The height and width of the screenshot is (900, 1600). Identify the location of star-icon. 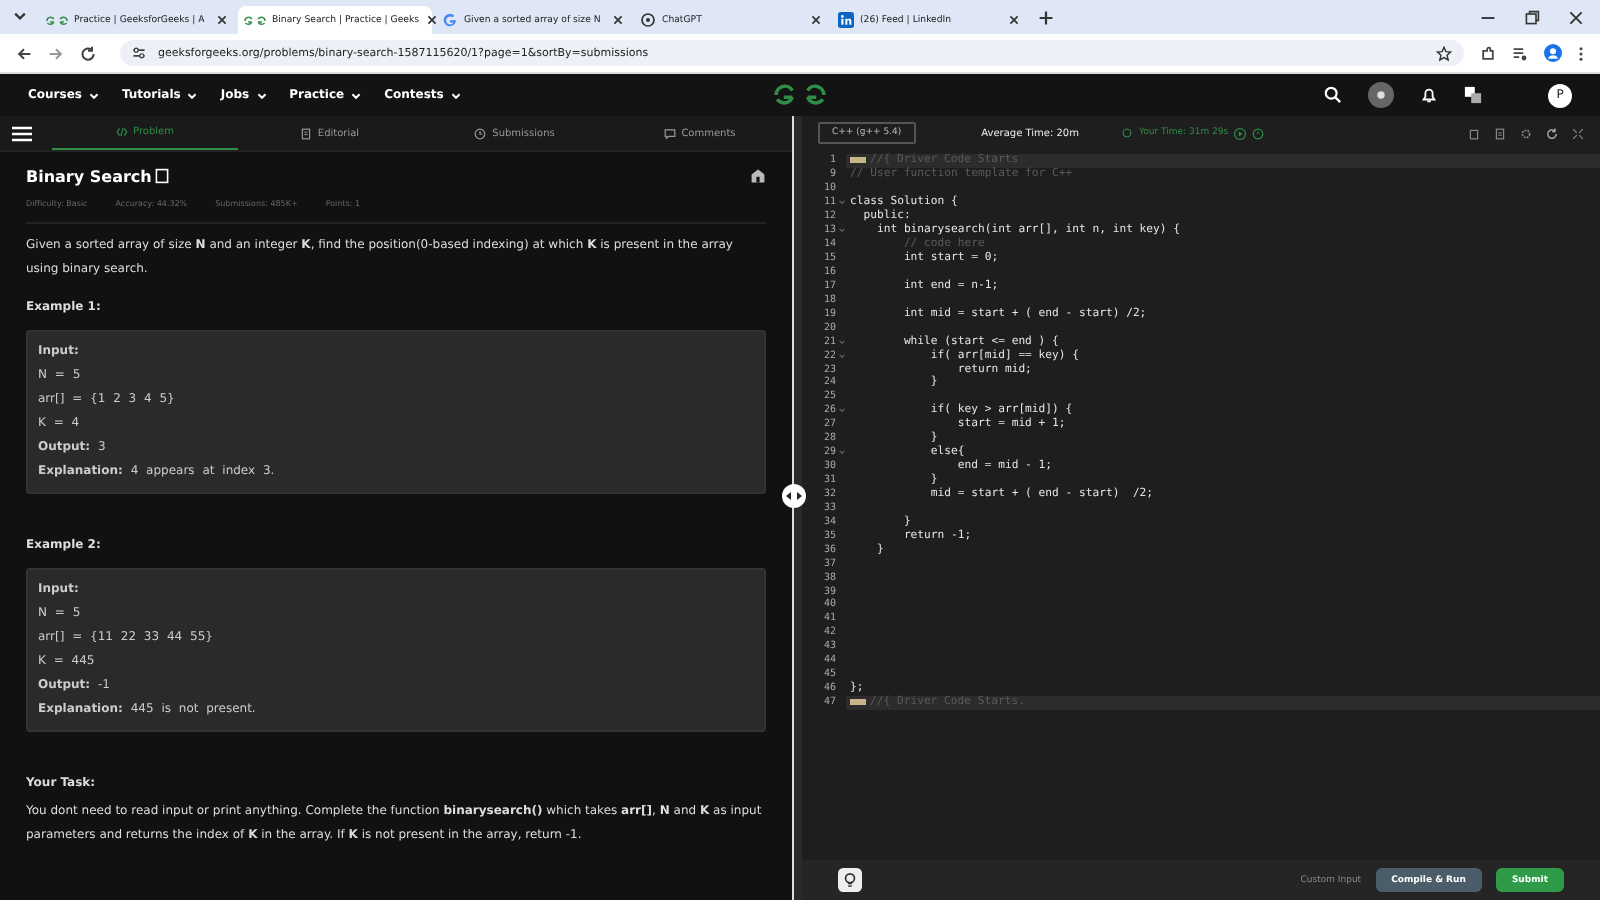
(1444, 53).